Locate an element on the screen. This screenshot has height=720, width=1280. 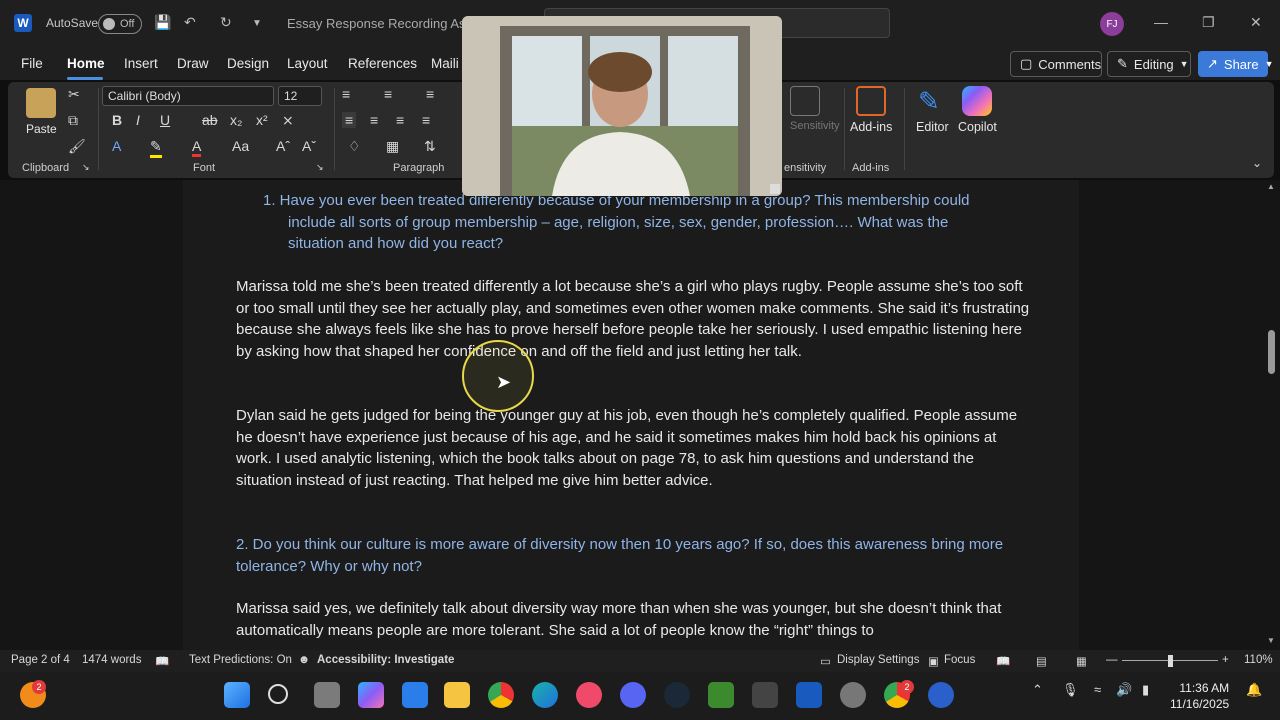
change-case-icon: Aa is located at coordinates (240, 146).